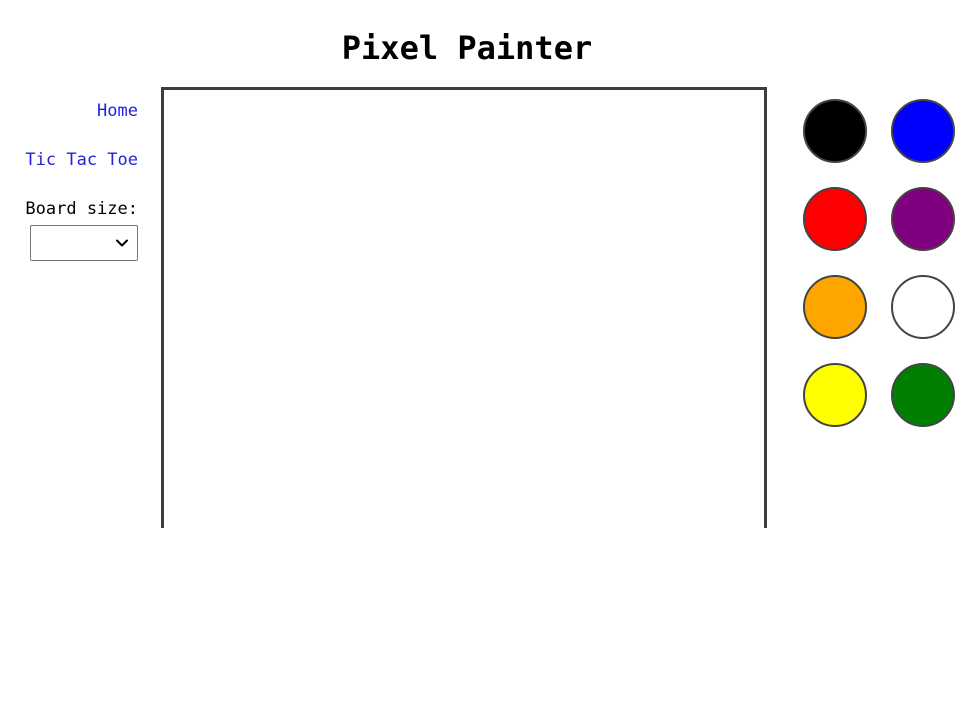 This screenshot has height=708, width=980. What do you see at coordinates (835, 307) in the screenshot?
I see `color-swatch-orange` at bounding box center [835, 307].